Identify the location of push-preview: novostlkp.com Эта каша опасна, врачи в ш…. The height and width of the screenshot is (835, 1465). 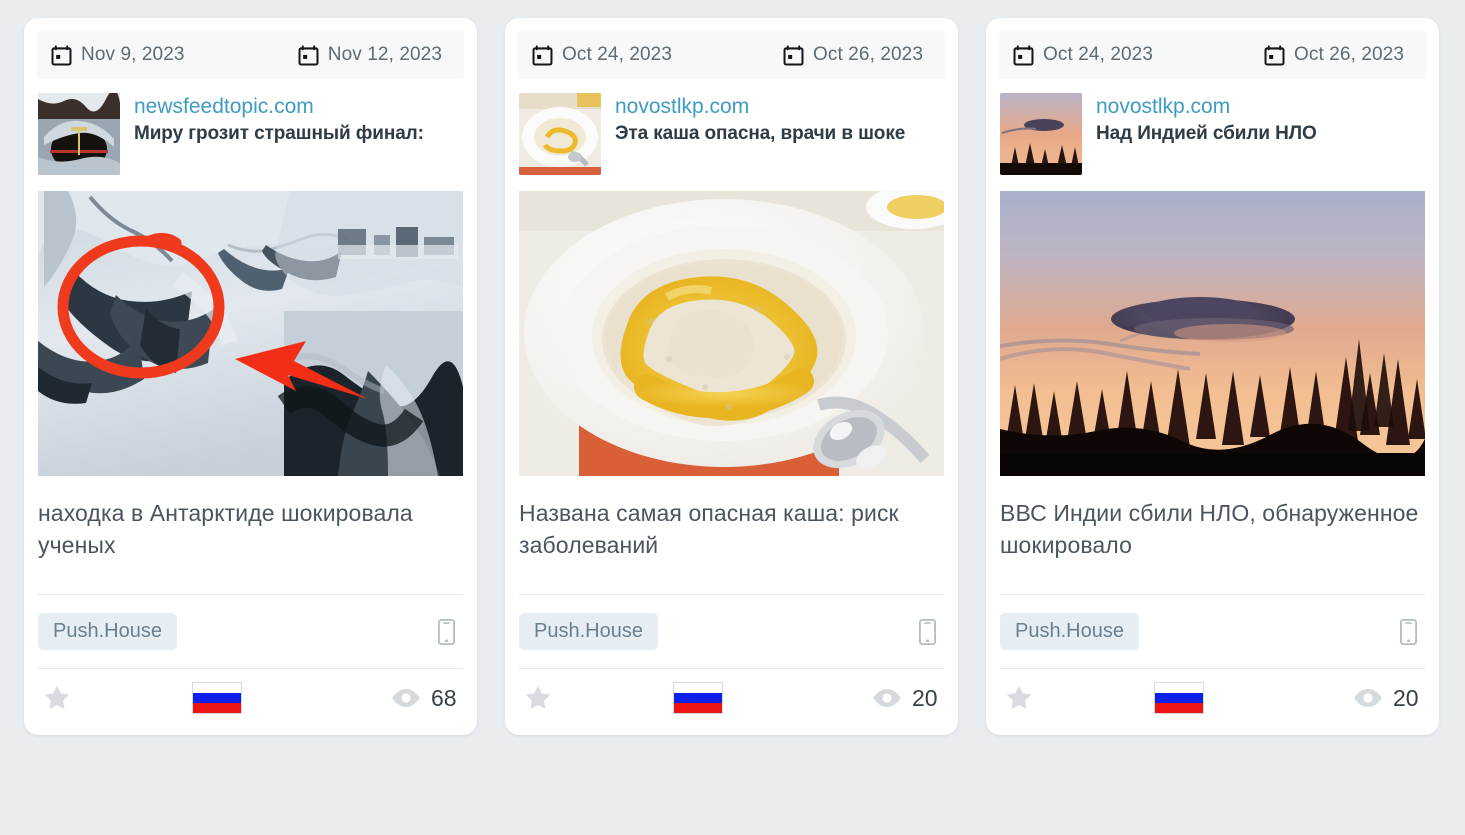
(731, 127).